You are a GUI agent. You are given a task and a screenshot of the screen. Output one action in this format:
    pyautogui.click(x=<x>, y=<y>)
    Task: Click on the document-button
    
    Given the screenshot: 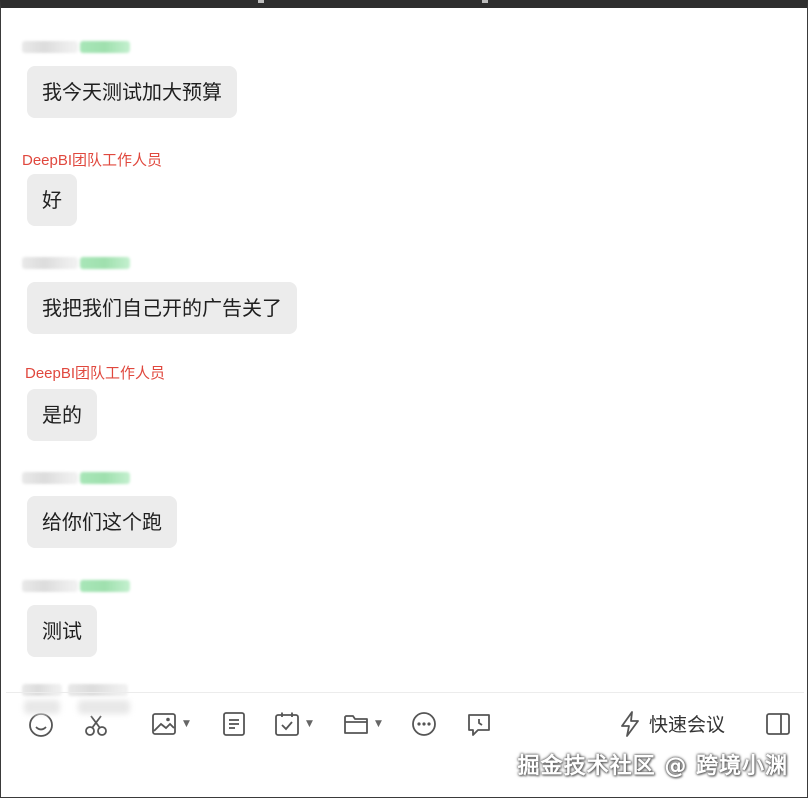 What is the action you would take?
    pyautogui.click(x=234, y=724)
    